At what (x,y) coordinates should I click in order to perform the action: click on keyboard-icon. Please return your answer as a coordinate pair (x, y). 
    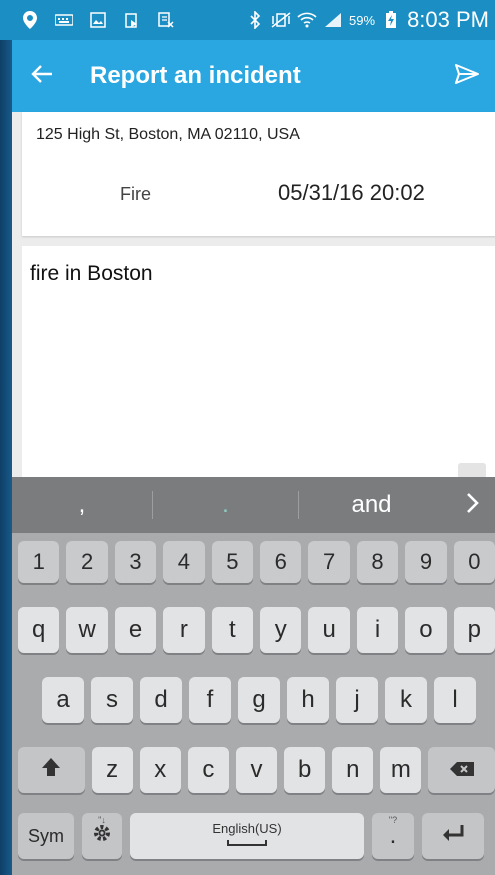
    Looking at the image, I should click on (64, 20).